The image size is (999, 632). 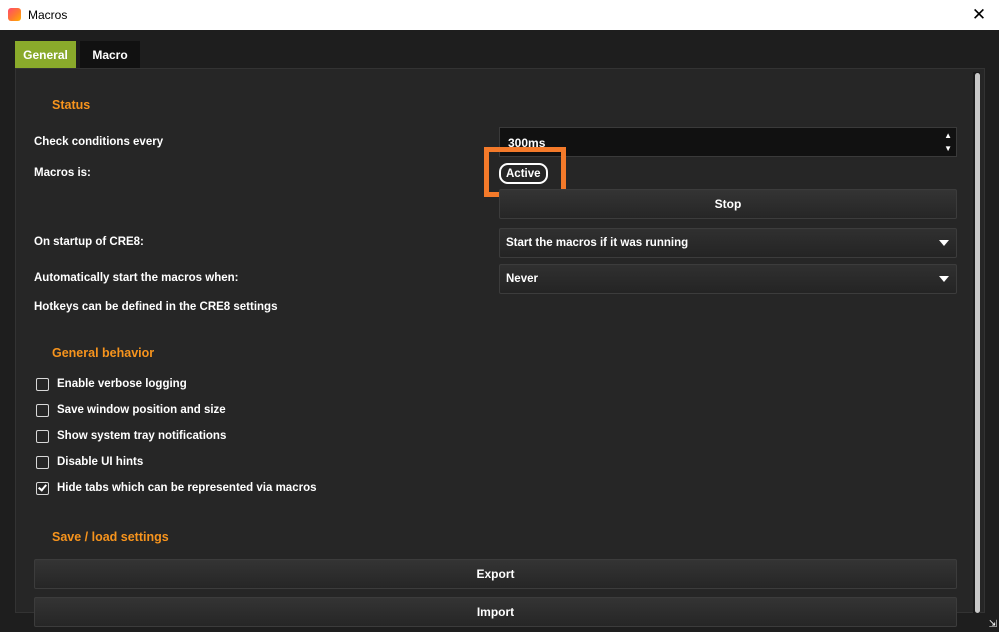 I want to click on macros-is-label: Macros is:, so click(x=62, y=173).